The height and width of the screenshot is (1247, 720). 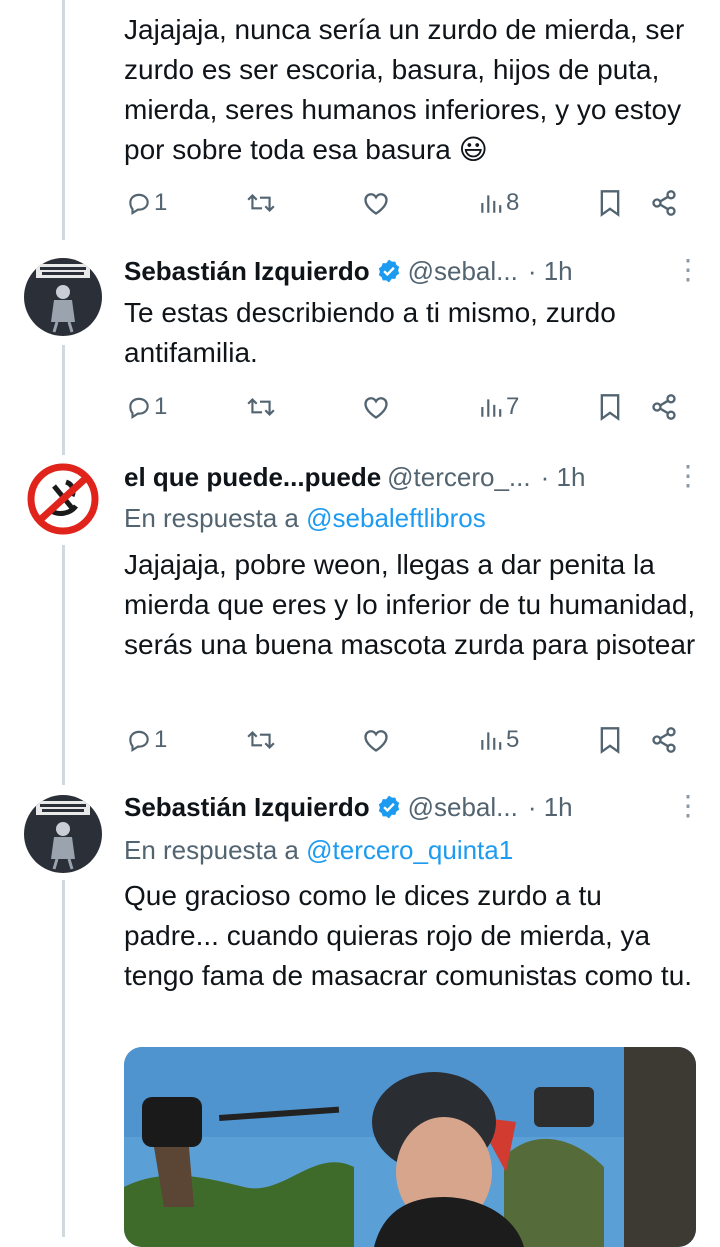 What do you see at coordinates (513, 202) in the screenshot?
I see `views-count: 8` at bounding box center [513, 202].